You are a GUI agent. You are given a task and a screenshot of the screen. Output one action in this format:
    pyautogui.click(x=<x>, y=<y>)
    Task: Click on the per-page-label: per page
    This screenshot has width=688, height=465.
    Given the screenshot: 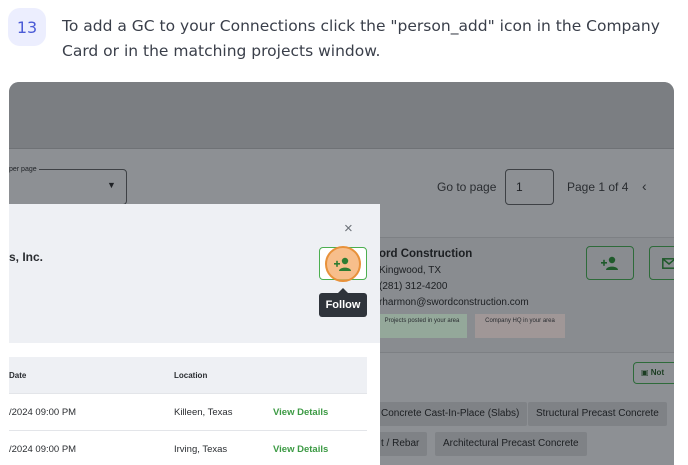 What is the action you would take?
    pyautogui.click(x=24, y=169)
    